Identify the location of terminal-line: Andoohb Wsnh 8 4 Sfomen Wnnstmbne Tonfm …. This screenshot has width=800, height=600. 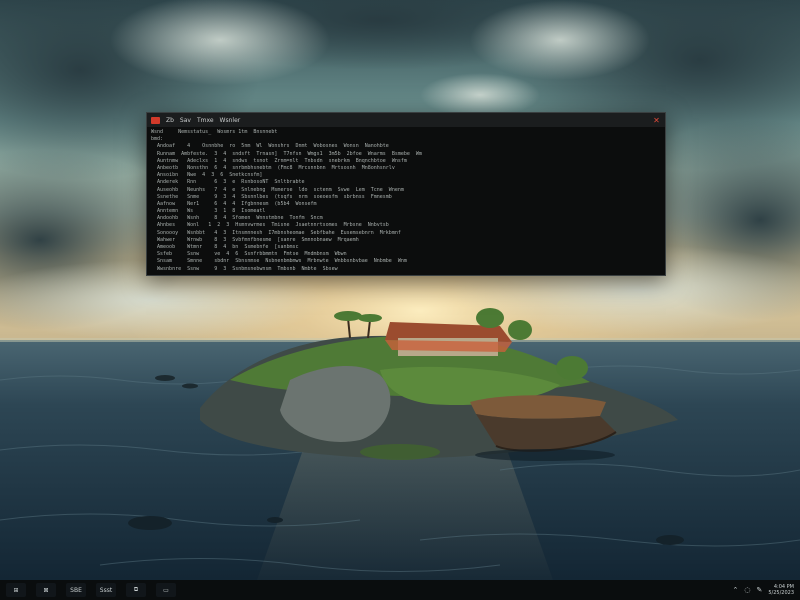
(237, 218).